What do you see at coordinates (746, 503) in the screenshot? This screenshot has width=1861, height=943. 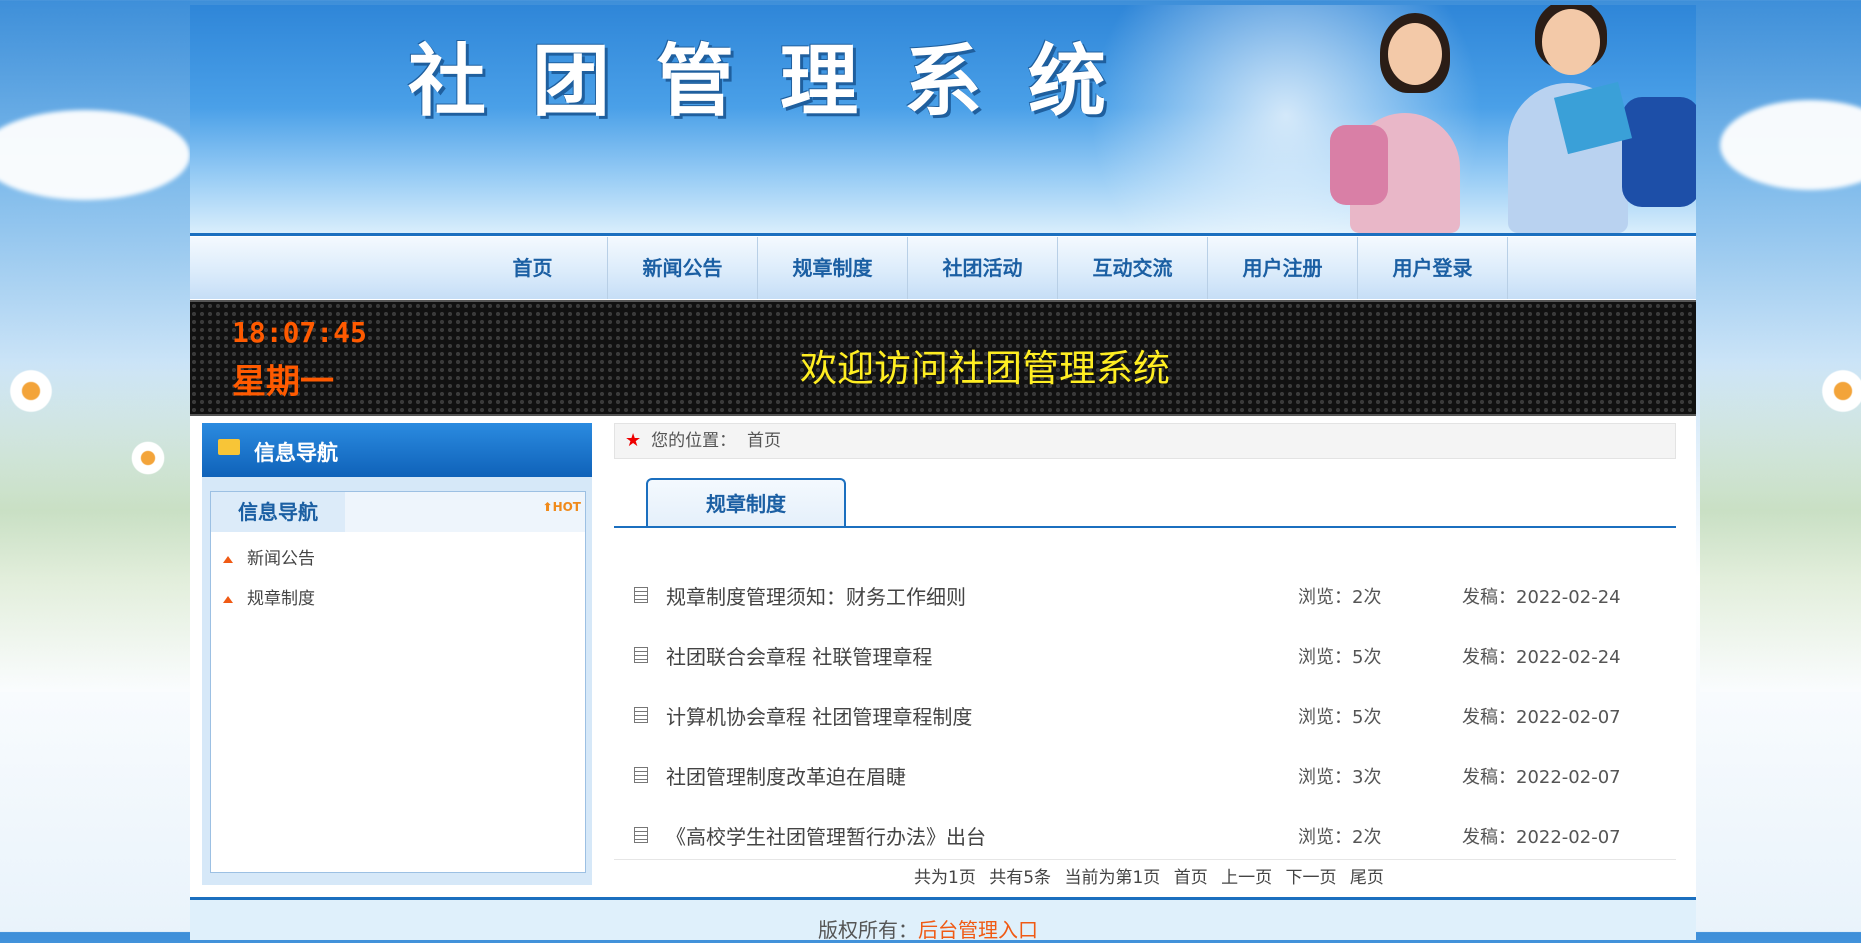 I see `tab-rules: 规章制度` at bounding box center [746, 503].